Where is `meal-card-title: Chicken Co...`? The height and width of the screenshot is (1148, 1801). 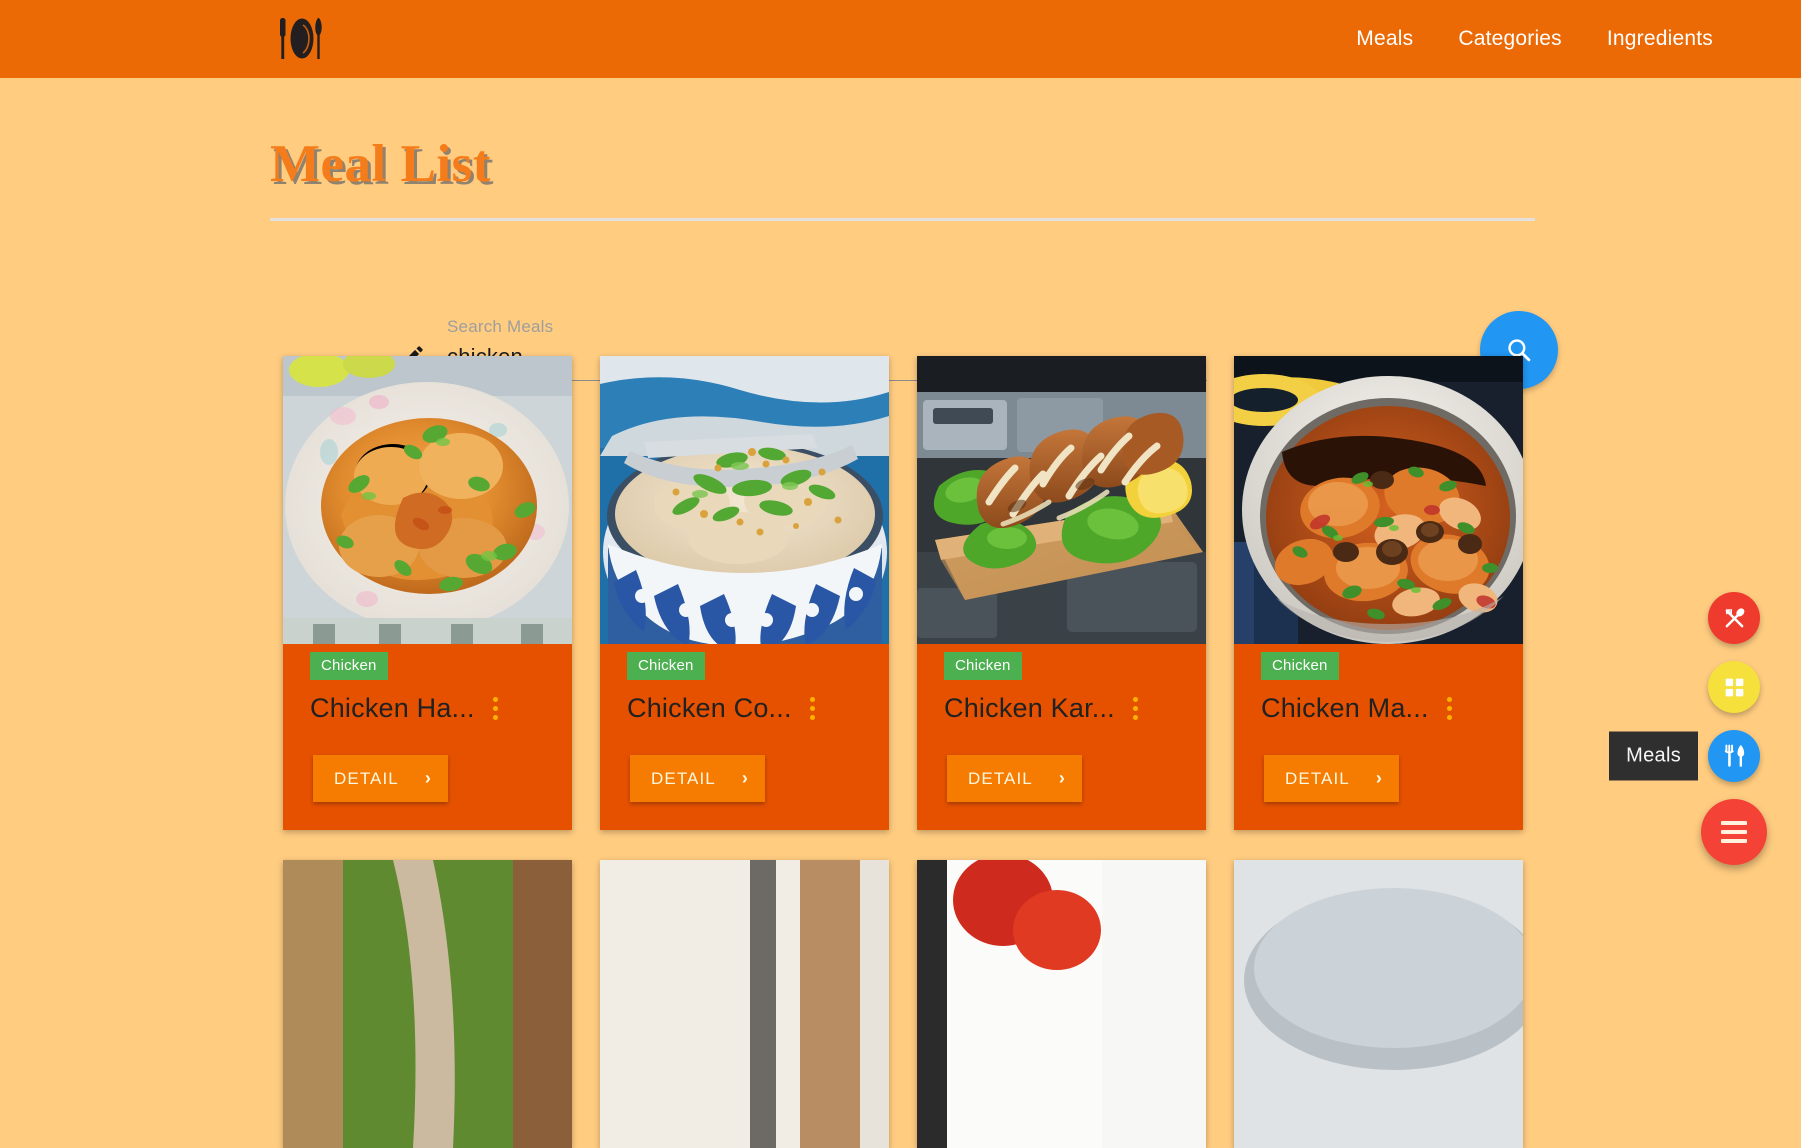
meal-card-title: Chicken Co... is located at coordinates (709, 708).